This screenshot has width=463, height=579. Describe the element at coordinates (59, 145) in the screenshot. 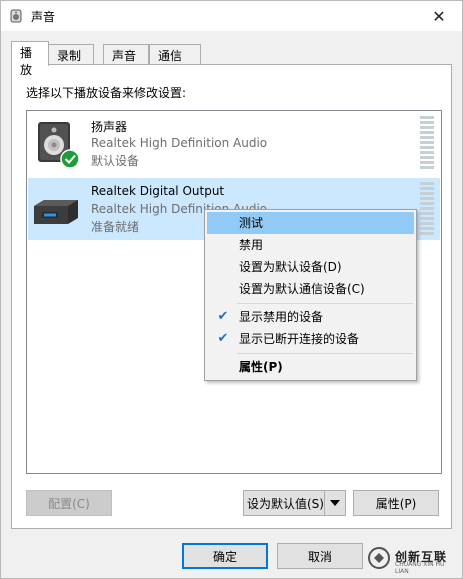

I see `speaker-icon` at that location.